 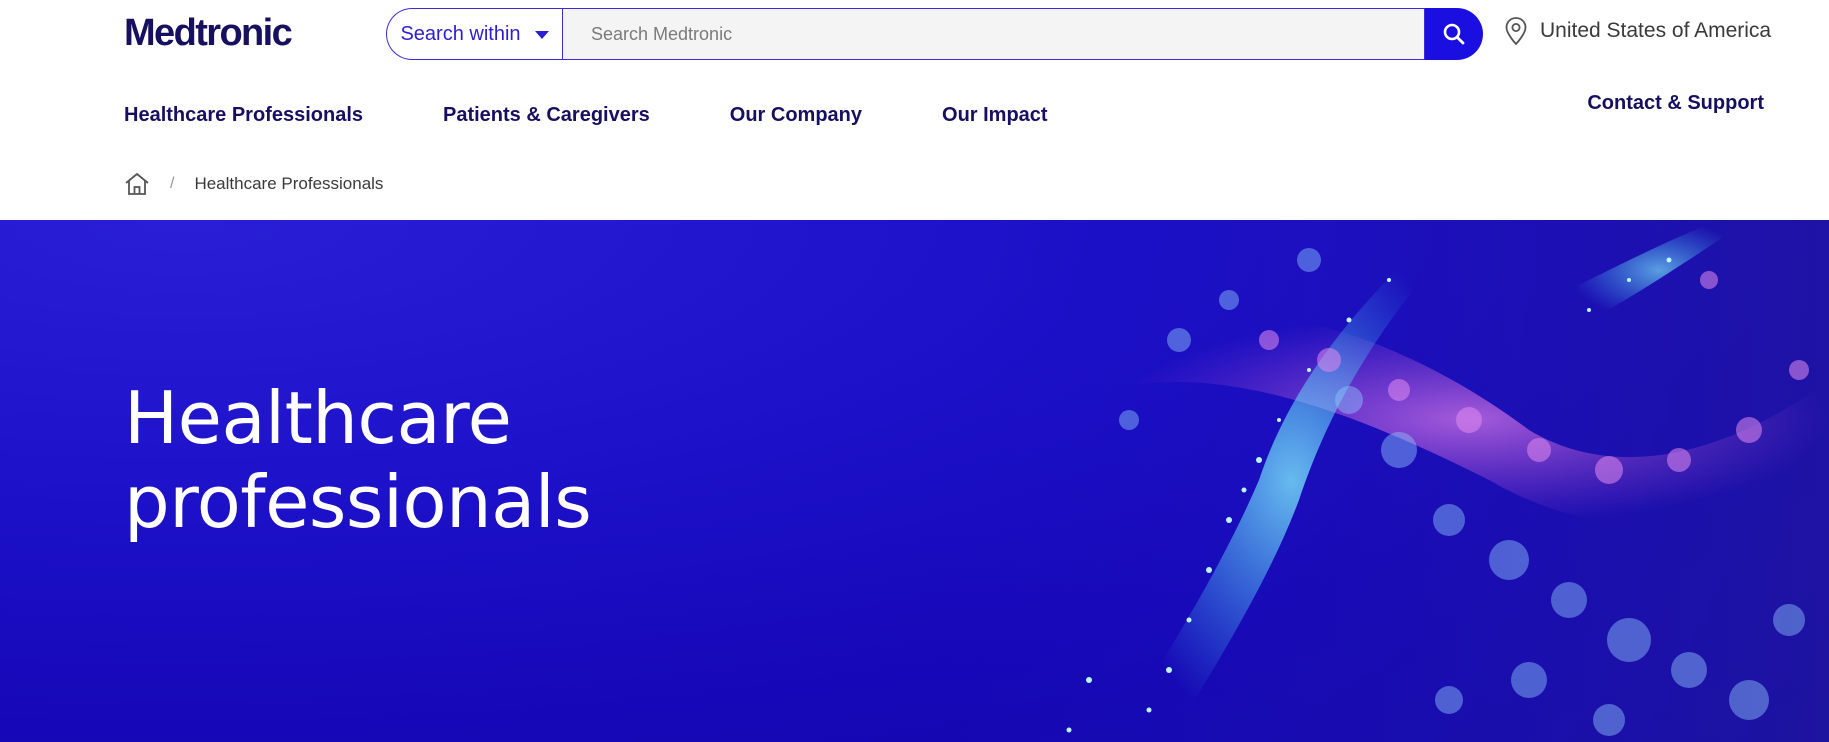 I want to click on search-button, so click(x=1454, y=34).